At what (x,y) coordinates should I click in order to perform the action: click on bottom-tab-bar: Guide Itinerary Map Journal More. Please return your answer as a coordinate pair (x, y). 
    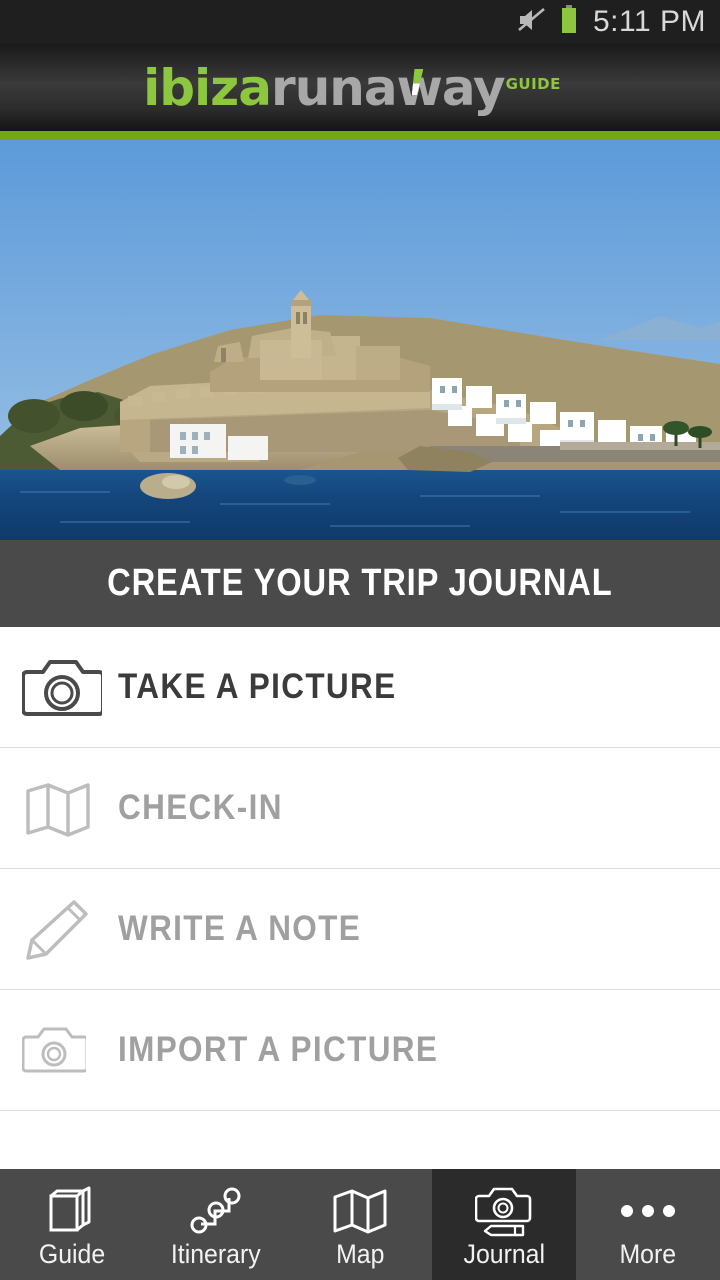
    Looking at the image, I should click on (360, 1224).